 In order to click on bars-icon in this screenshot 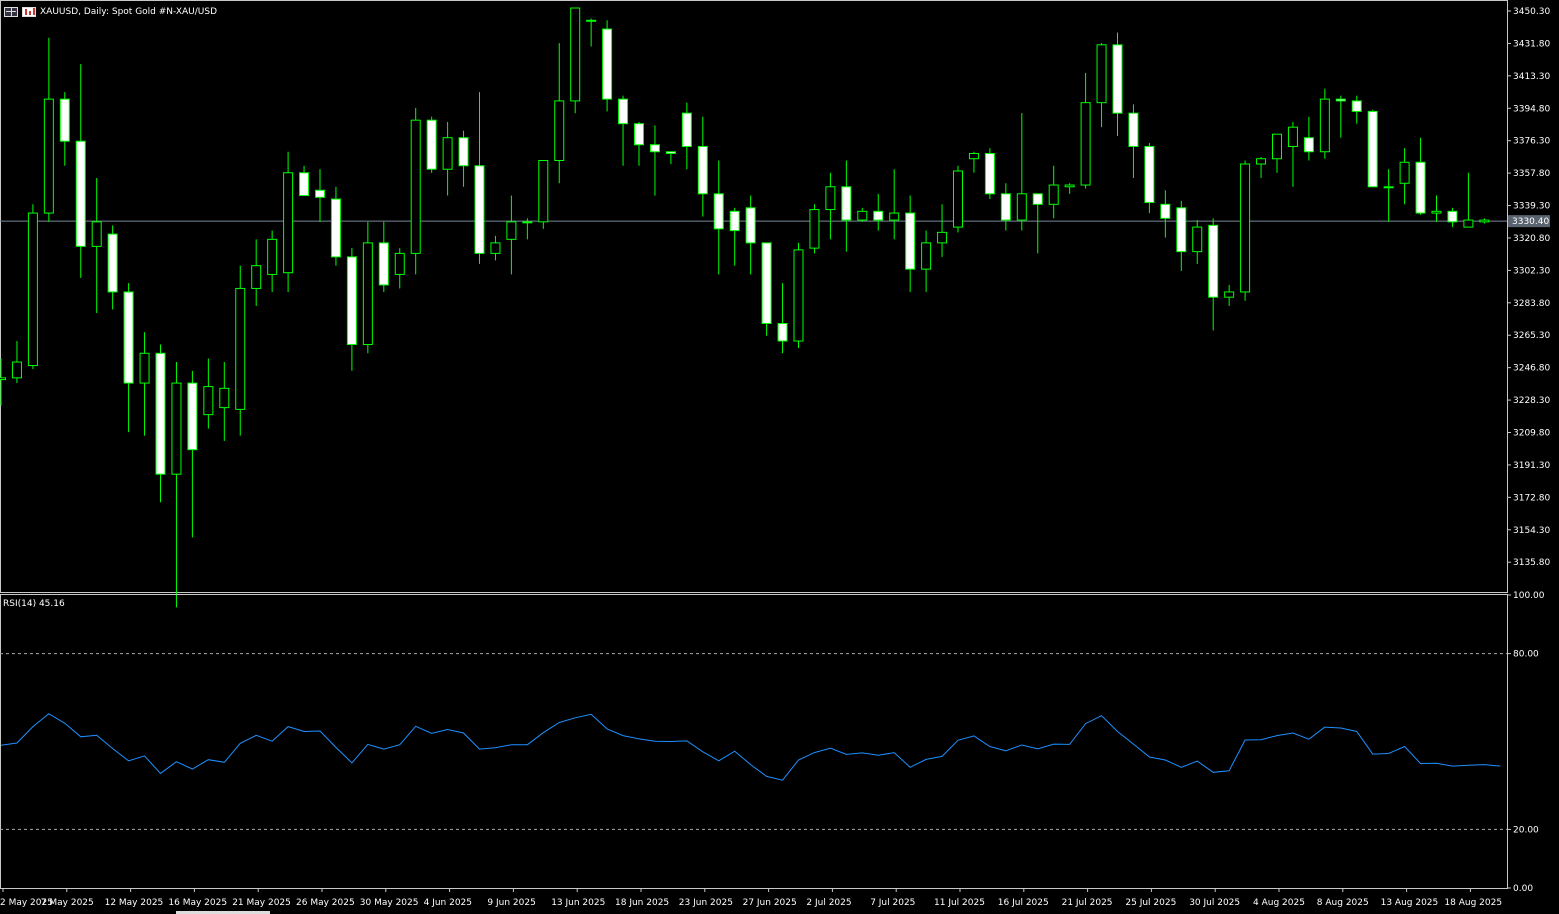, I will do `click(29, 12)`.